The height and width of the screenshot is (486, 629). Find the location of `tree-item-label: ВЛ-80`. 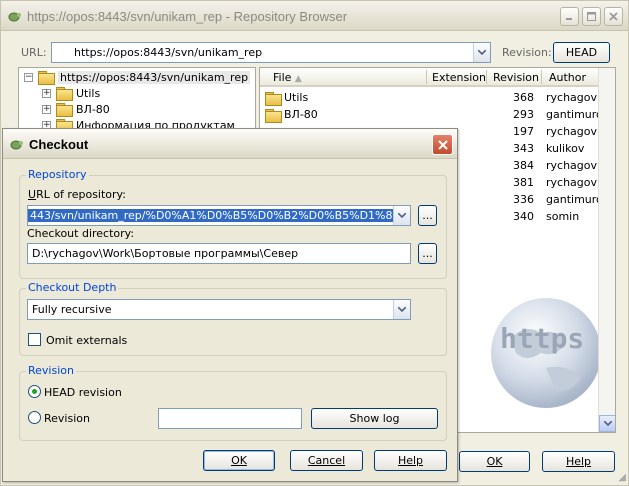

tree-item-label: ВЛ-80 is located at coordinates (93, 109).